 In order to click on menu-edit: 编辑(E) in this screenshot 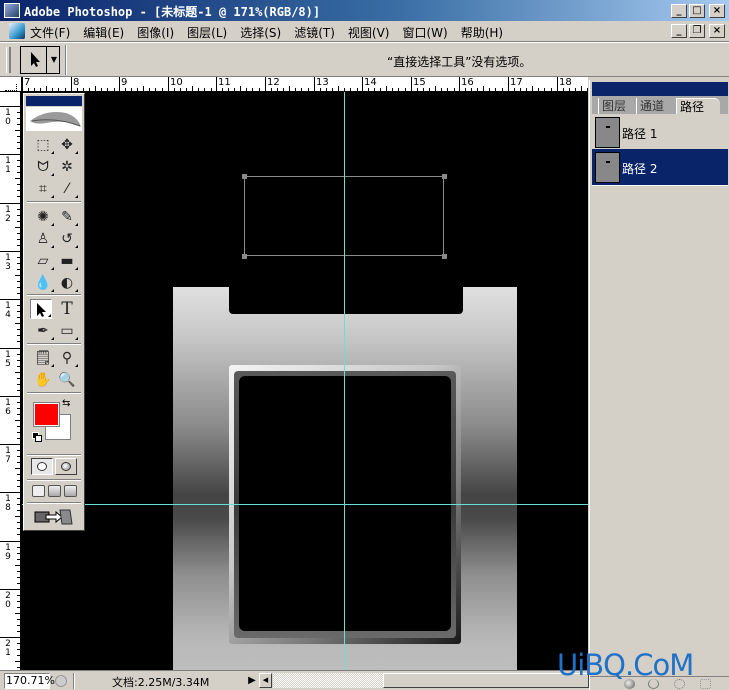, I will do `click(103, 32)`.